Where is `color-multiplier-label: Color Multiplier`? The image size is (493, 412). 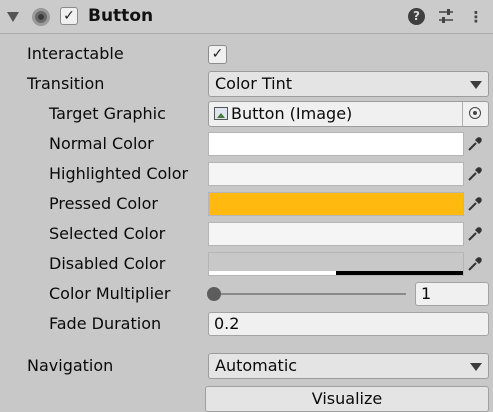 color-multiplier-label: Color Multiplier is located at coordinates (110, 293).